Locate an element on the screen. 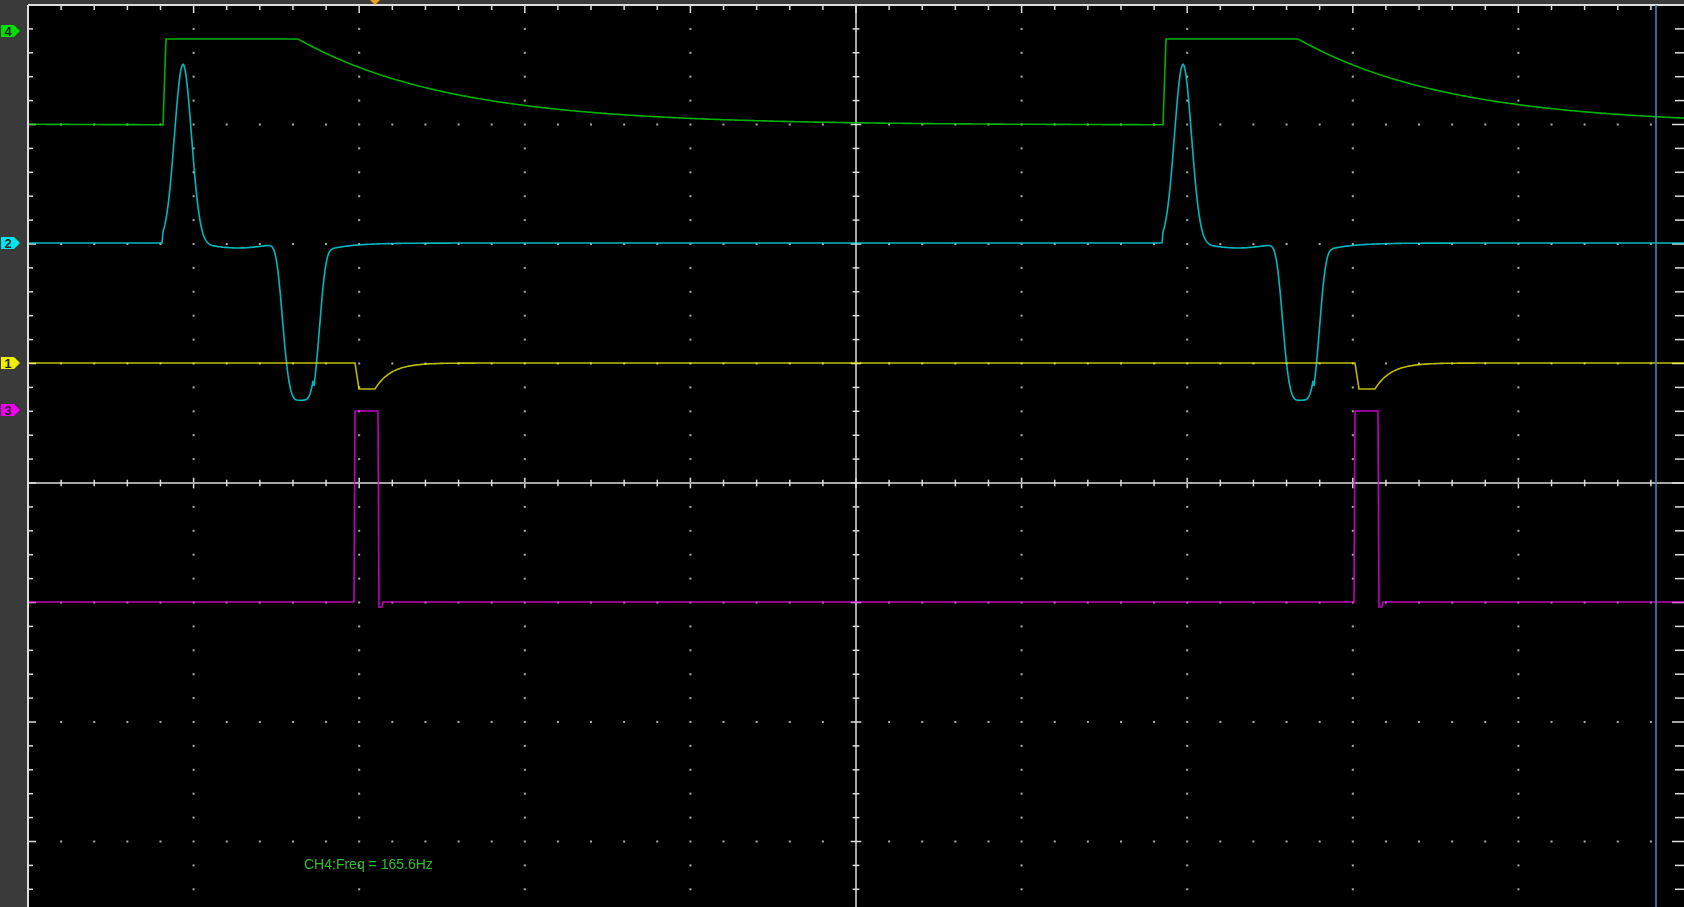 The height and width of the screenshot is (907, 1684). channel-marker: 4 is located at coordinates (10, 31).